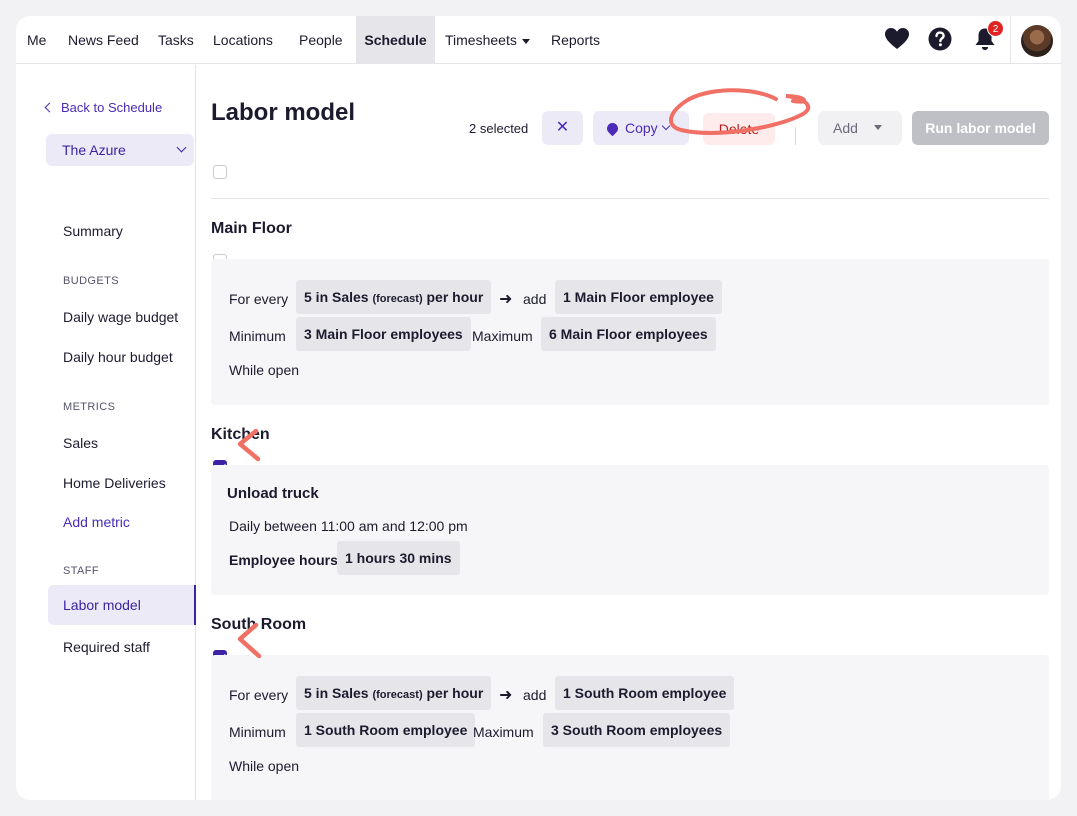 The width and height of the screenshot is (1077, 816). Describe the element at coordinates (321, 40) in the screenshot. I see `nav-people: People` at that location.